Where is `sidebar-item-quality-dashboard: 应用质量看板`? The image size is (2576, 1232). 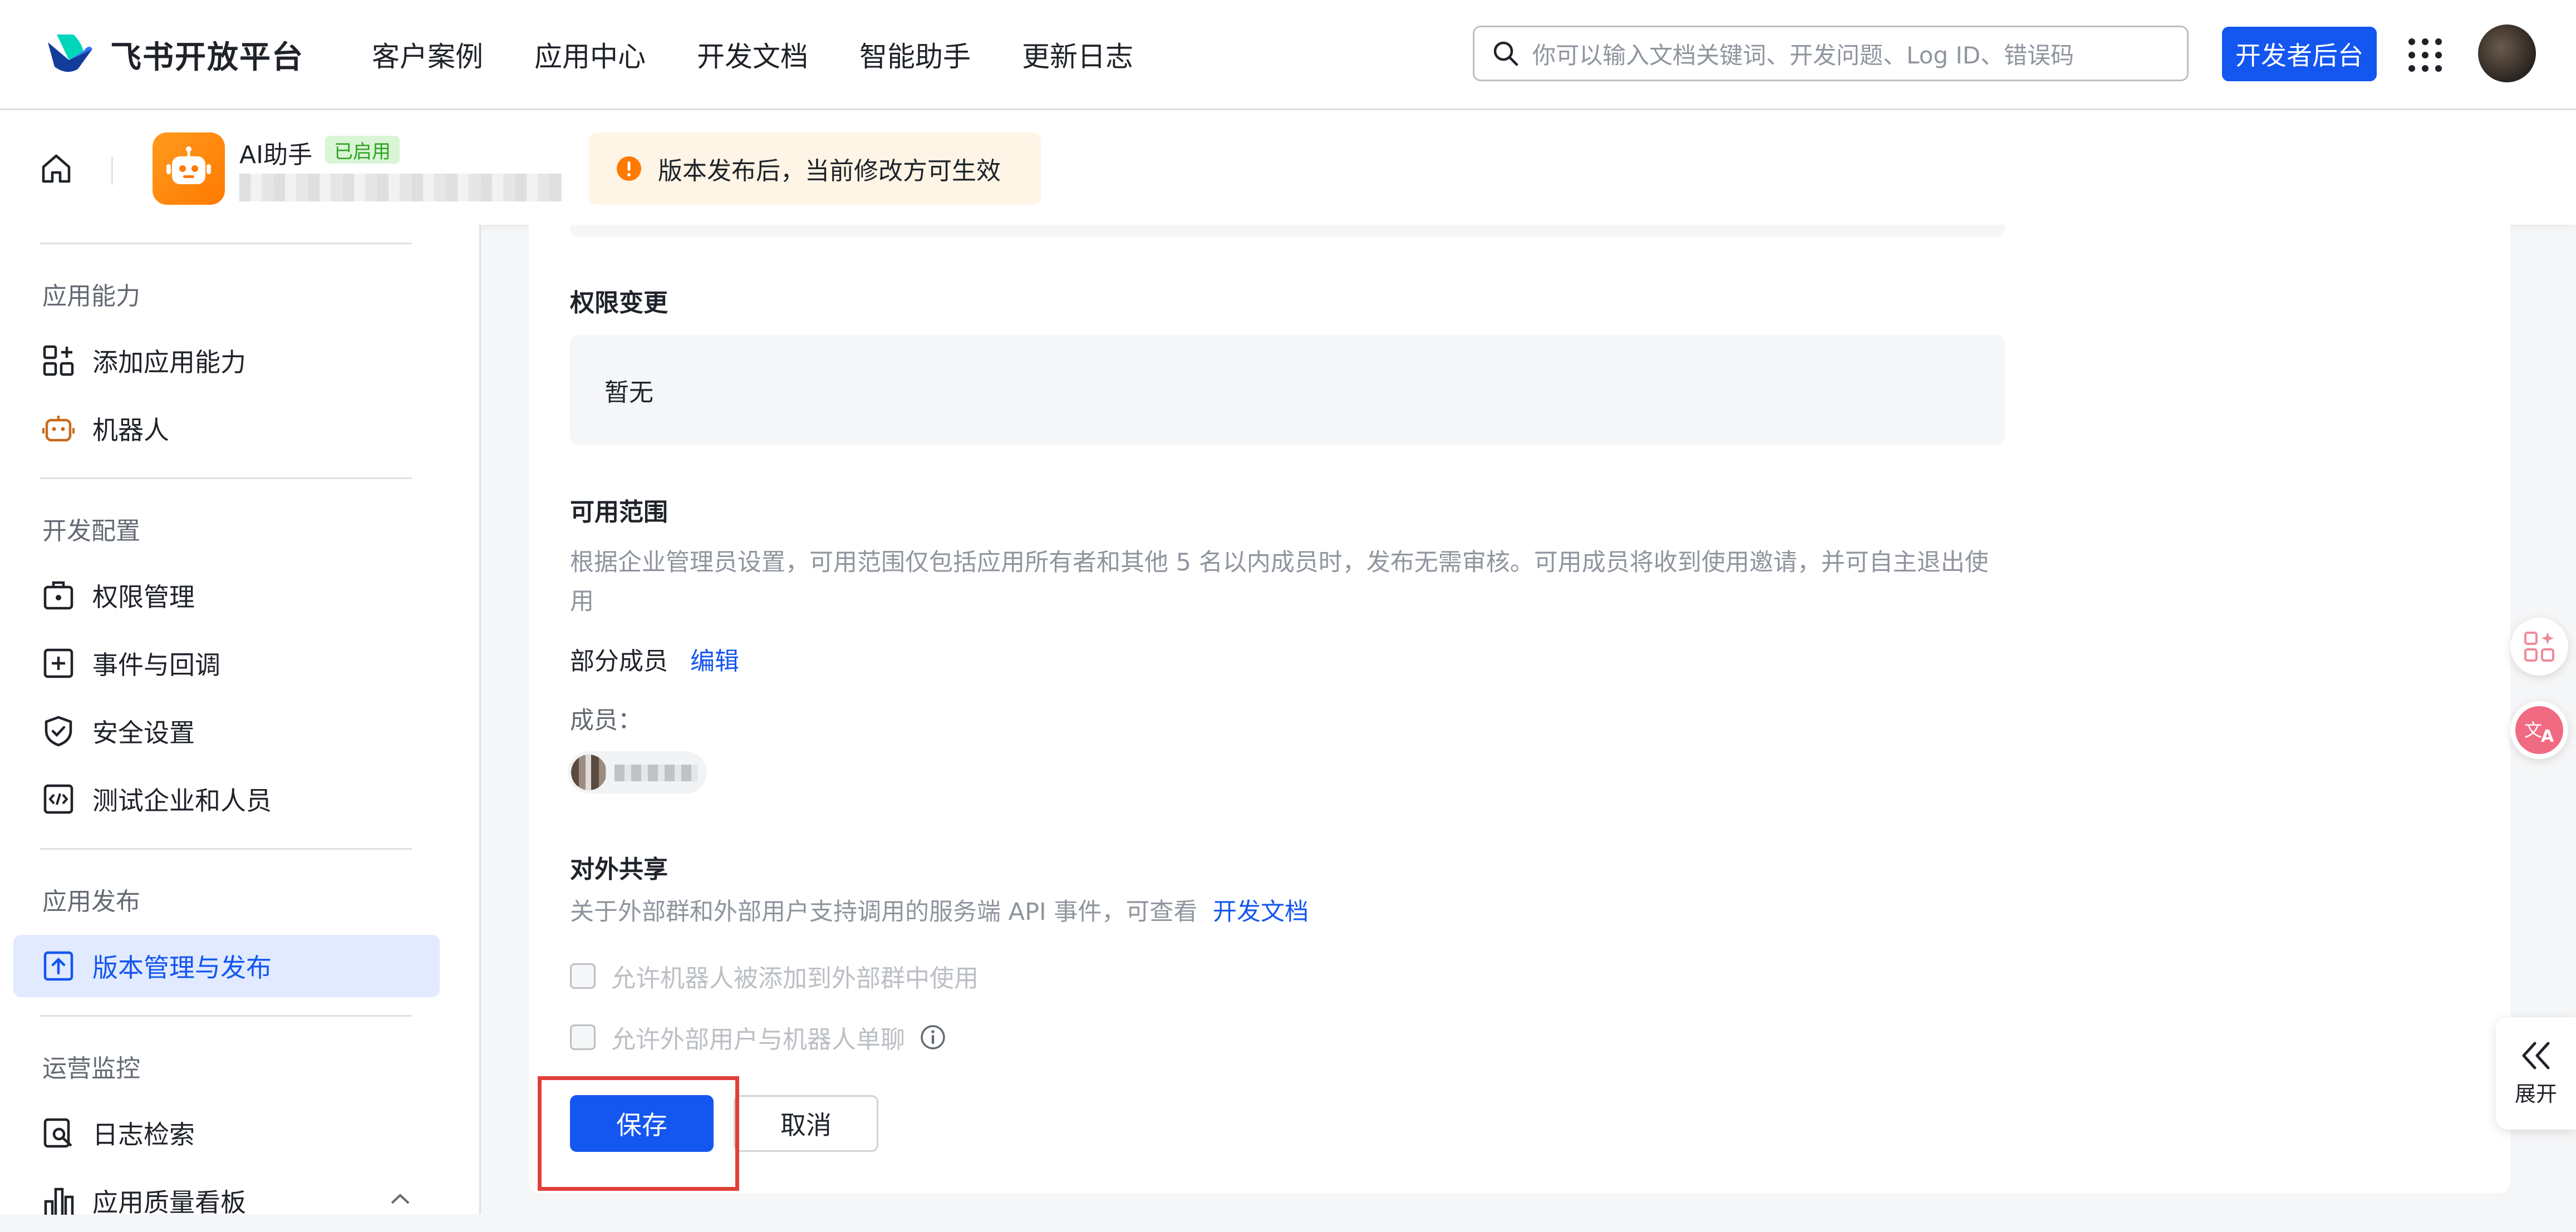
sidebar-item-quality-dashboard: 应用质量看板 is located at coordinates (226, 1201).